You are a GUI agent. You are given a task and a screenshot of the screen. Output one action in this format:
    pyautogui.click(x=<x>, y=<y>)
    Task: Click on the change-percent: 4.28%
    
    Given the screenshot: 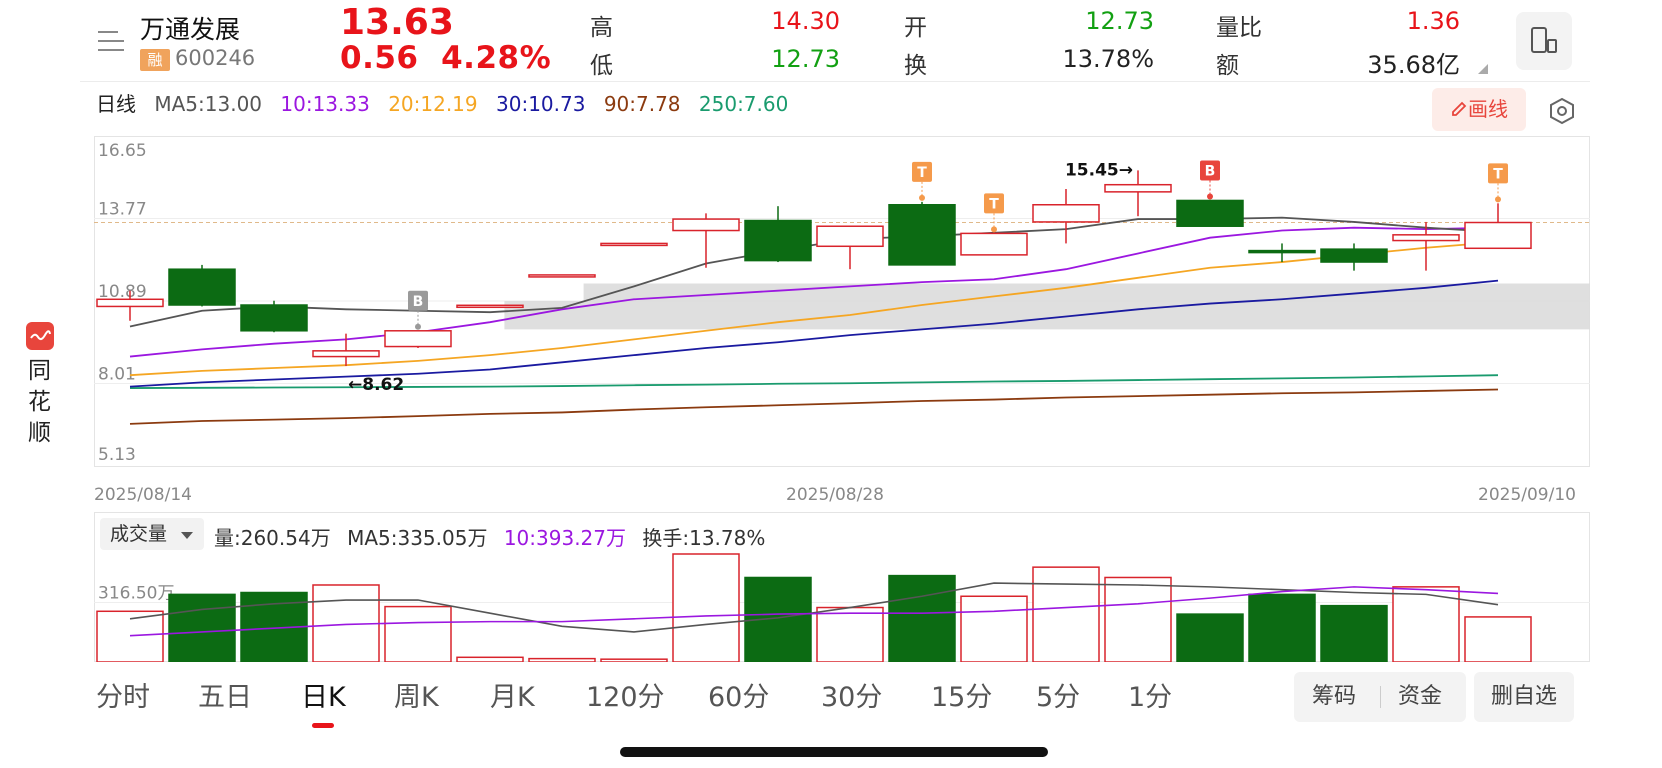 What is the action you would take?
    pyautogui.click(x=496, y=58)
    